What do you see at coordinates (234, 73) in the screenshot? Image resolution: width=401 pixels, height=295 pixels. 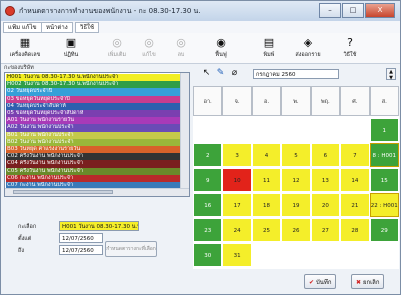 I see `eraser-icon: ⌀` at bounding box center [234, 73].